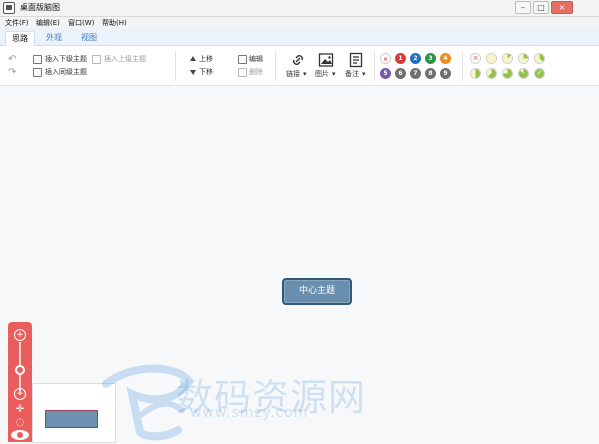  I want to click on clear-x-icon: ×, so click(475, 58).